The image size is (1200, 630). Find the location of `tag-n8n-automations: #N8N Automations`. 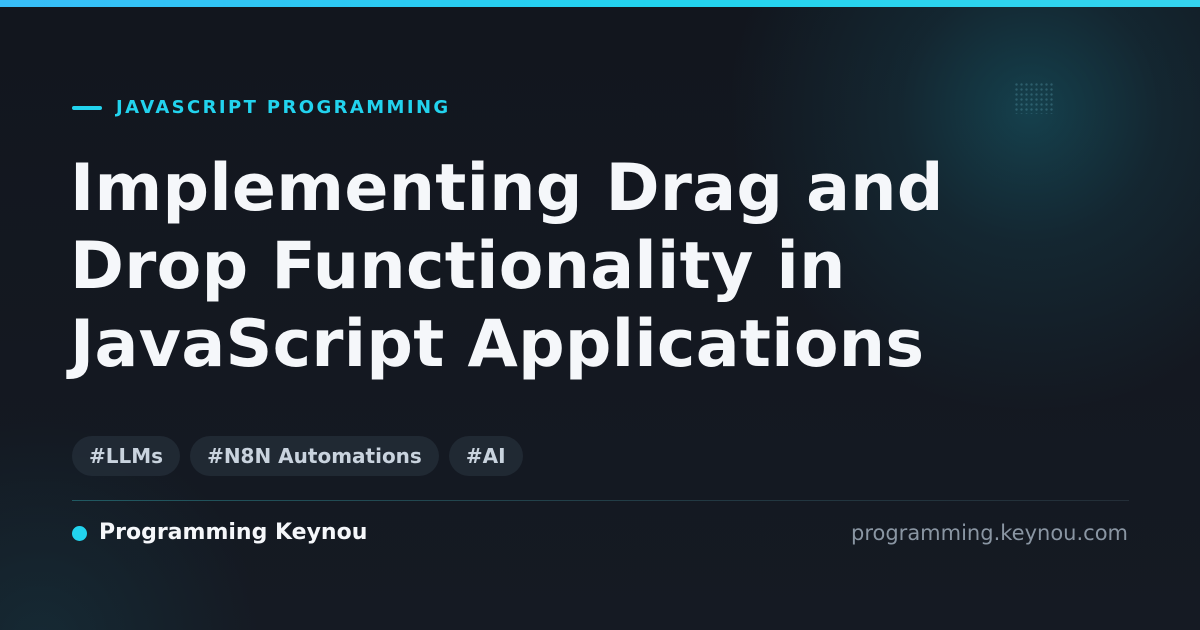

tag-n8n-automations: #N8N Automations is located at coordinates (314, 456).